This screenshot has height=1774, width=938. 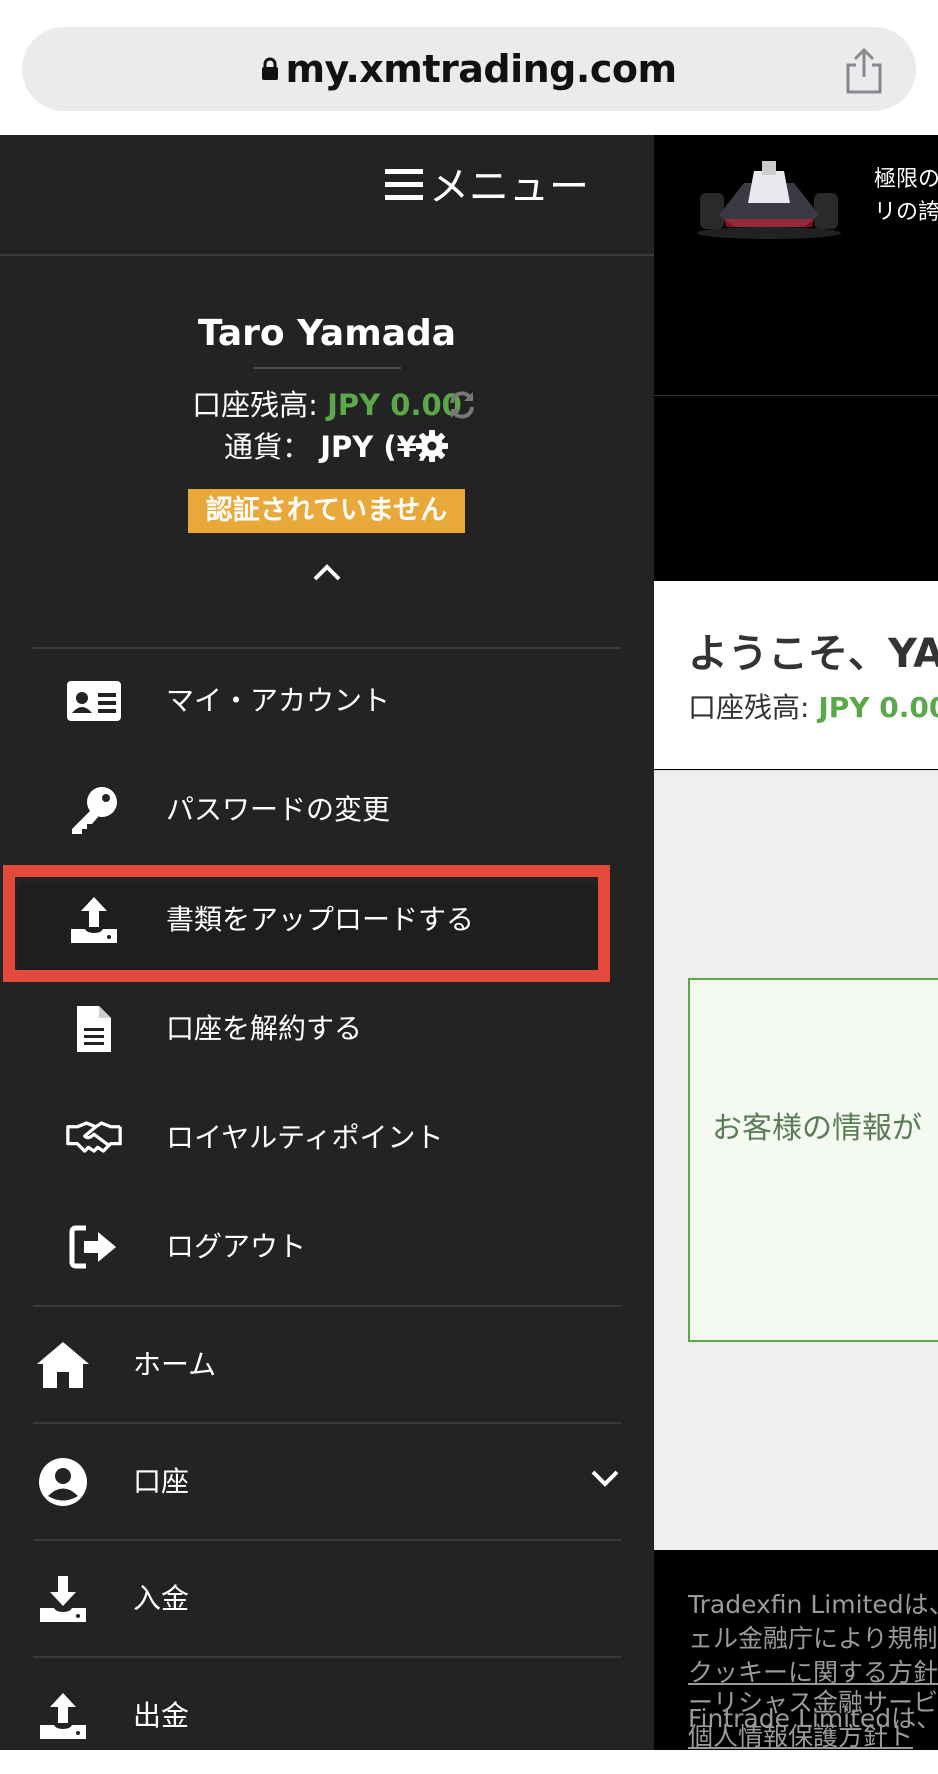 I want to click on user-circle-icon, so click(x=63, y=1482).